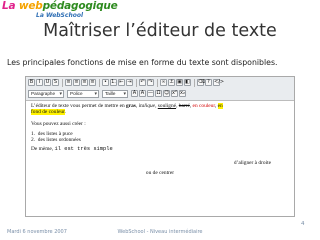  Describe the element at coordinates (121, 82) in the screenshot. I see `outdent-button: ⇤` at that location.